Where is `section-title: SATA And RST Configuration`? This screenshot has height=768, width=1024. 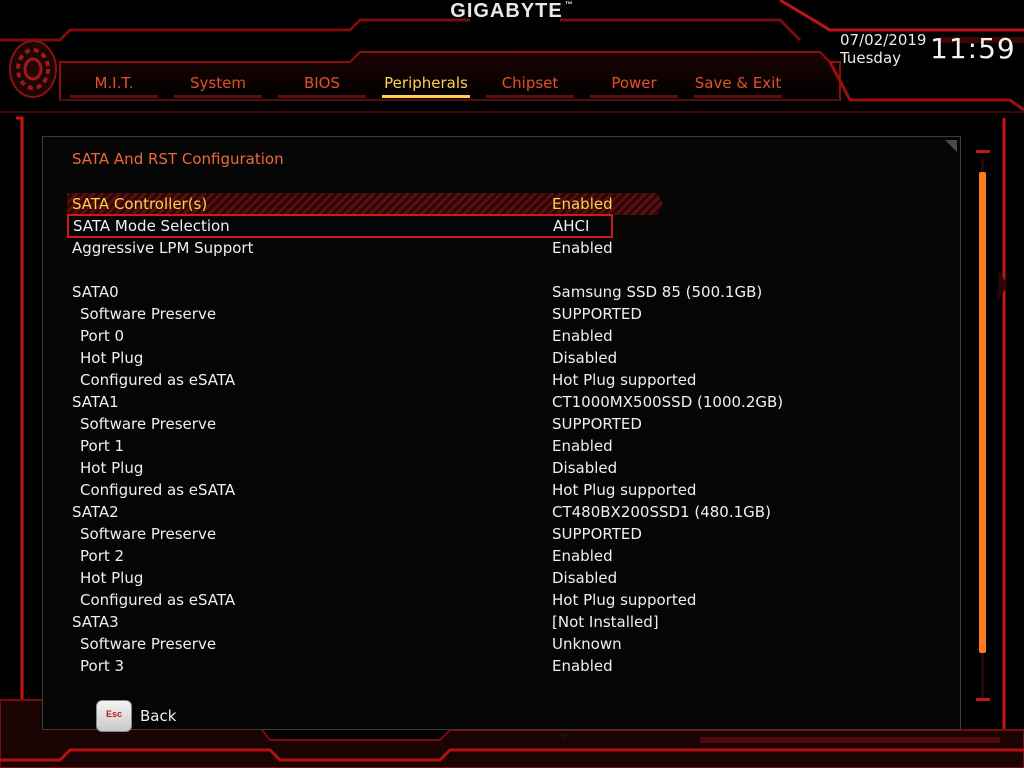 section-title: SATA And RST Configuration is located at coordinates (178, 159).